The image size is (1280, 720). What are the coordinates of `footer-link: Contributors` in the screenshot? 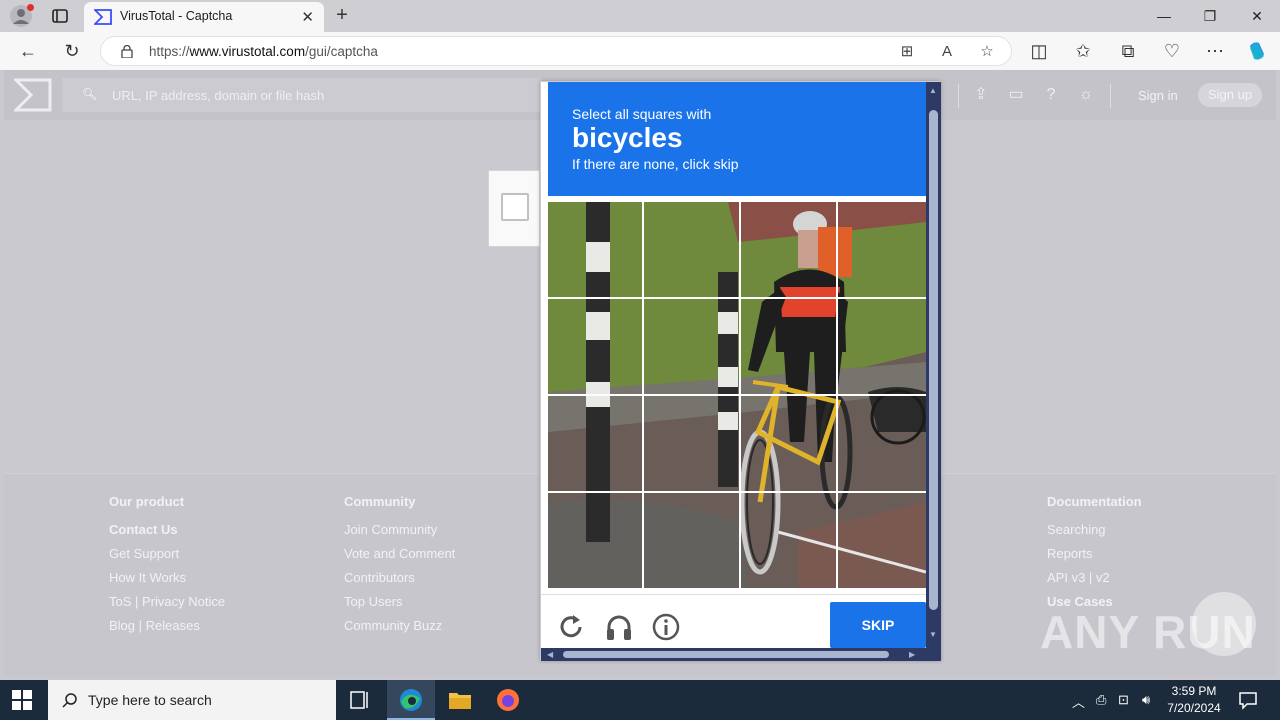 It's located at (399, 578).